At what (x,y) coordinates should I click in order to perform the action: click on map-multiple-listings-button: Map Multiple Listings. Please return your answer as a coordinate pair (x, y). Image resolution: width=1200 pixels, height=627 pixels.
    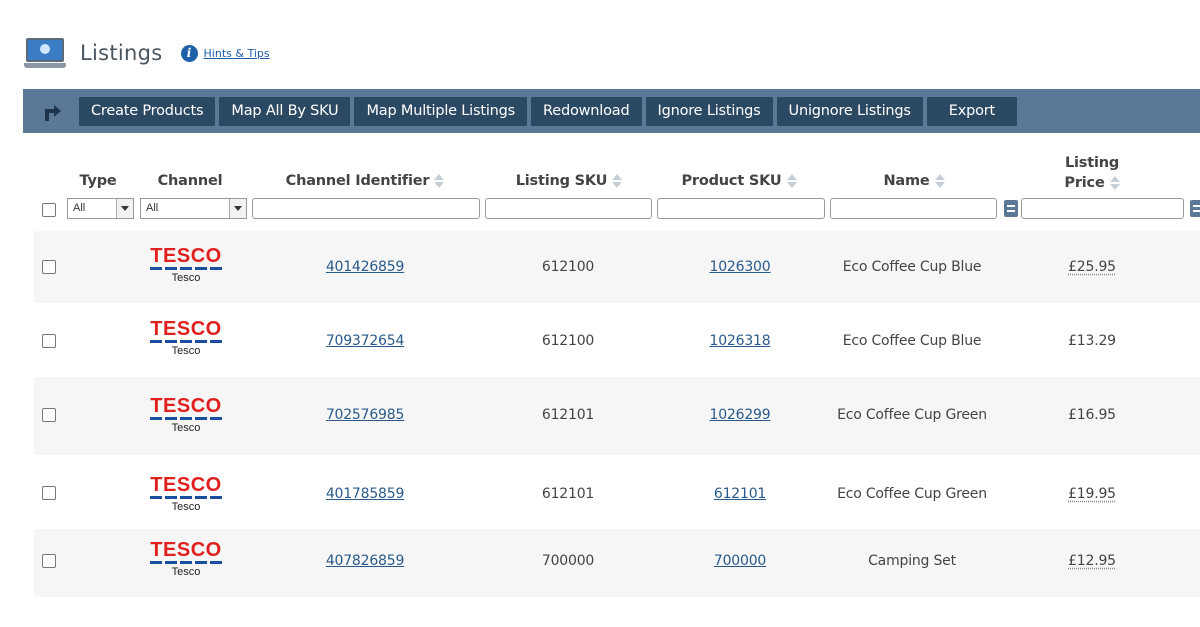
    Looking at the image, I should click on (440, 111).